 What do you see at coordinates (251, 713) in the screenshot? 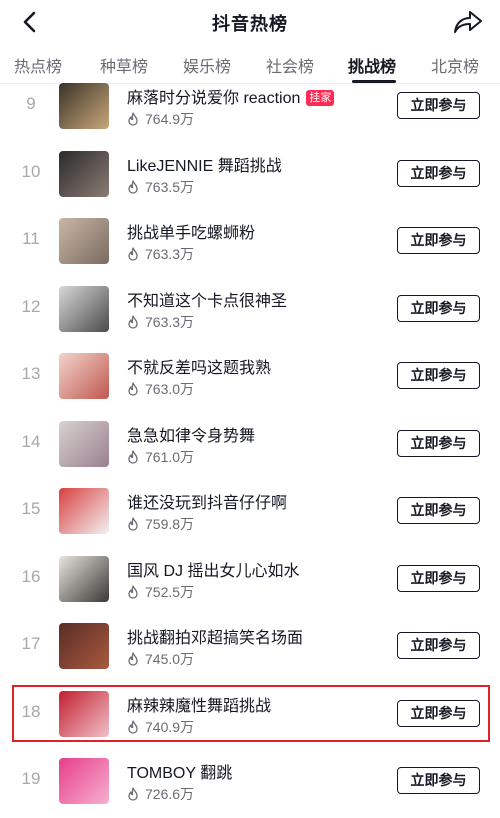
I see `highlight-box` at bounding box center [251, 713].